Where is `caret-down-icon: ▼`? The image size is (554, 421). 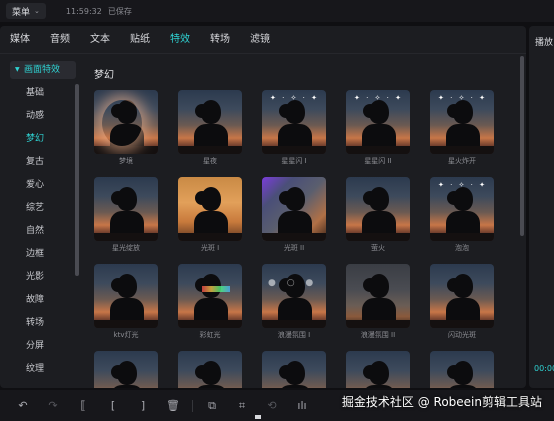
caret-down-icon: ▼ is located at coordinates (17, 69).